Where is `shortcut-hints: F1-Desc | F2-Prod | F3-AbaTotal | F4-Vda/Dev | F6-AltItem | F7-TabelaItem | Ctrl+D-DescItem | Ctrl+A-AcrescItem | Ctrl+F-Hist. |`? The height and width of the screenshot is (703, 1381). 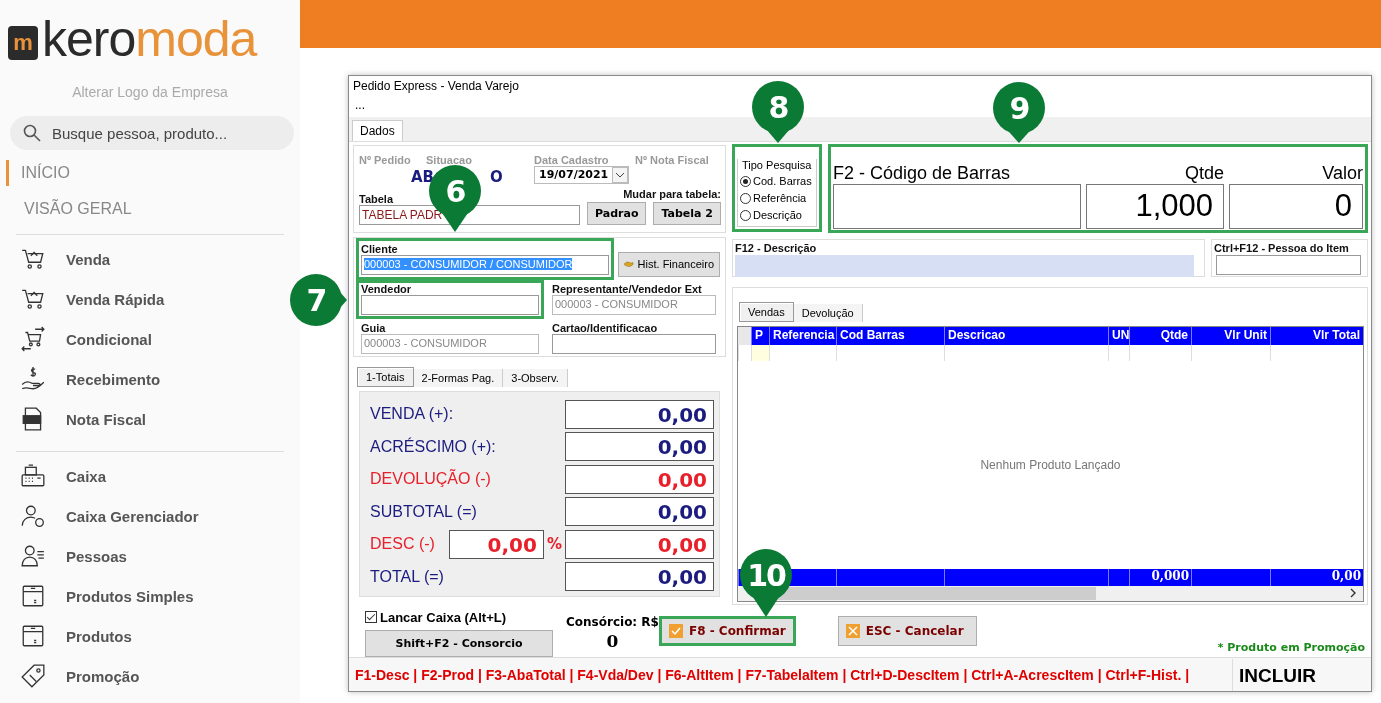
shortcut-hints: F1-Desc | F2-Prod | F3-AbaTotal | F4-Vda/Dev | F6-AltItem | F7-TabelaItem | Ctrl+D-DescItem | Ctrl+A-AcrescItem | Ctrl+F-Hist. | is located at coordinates (772, 674).